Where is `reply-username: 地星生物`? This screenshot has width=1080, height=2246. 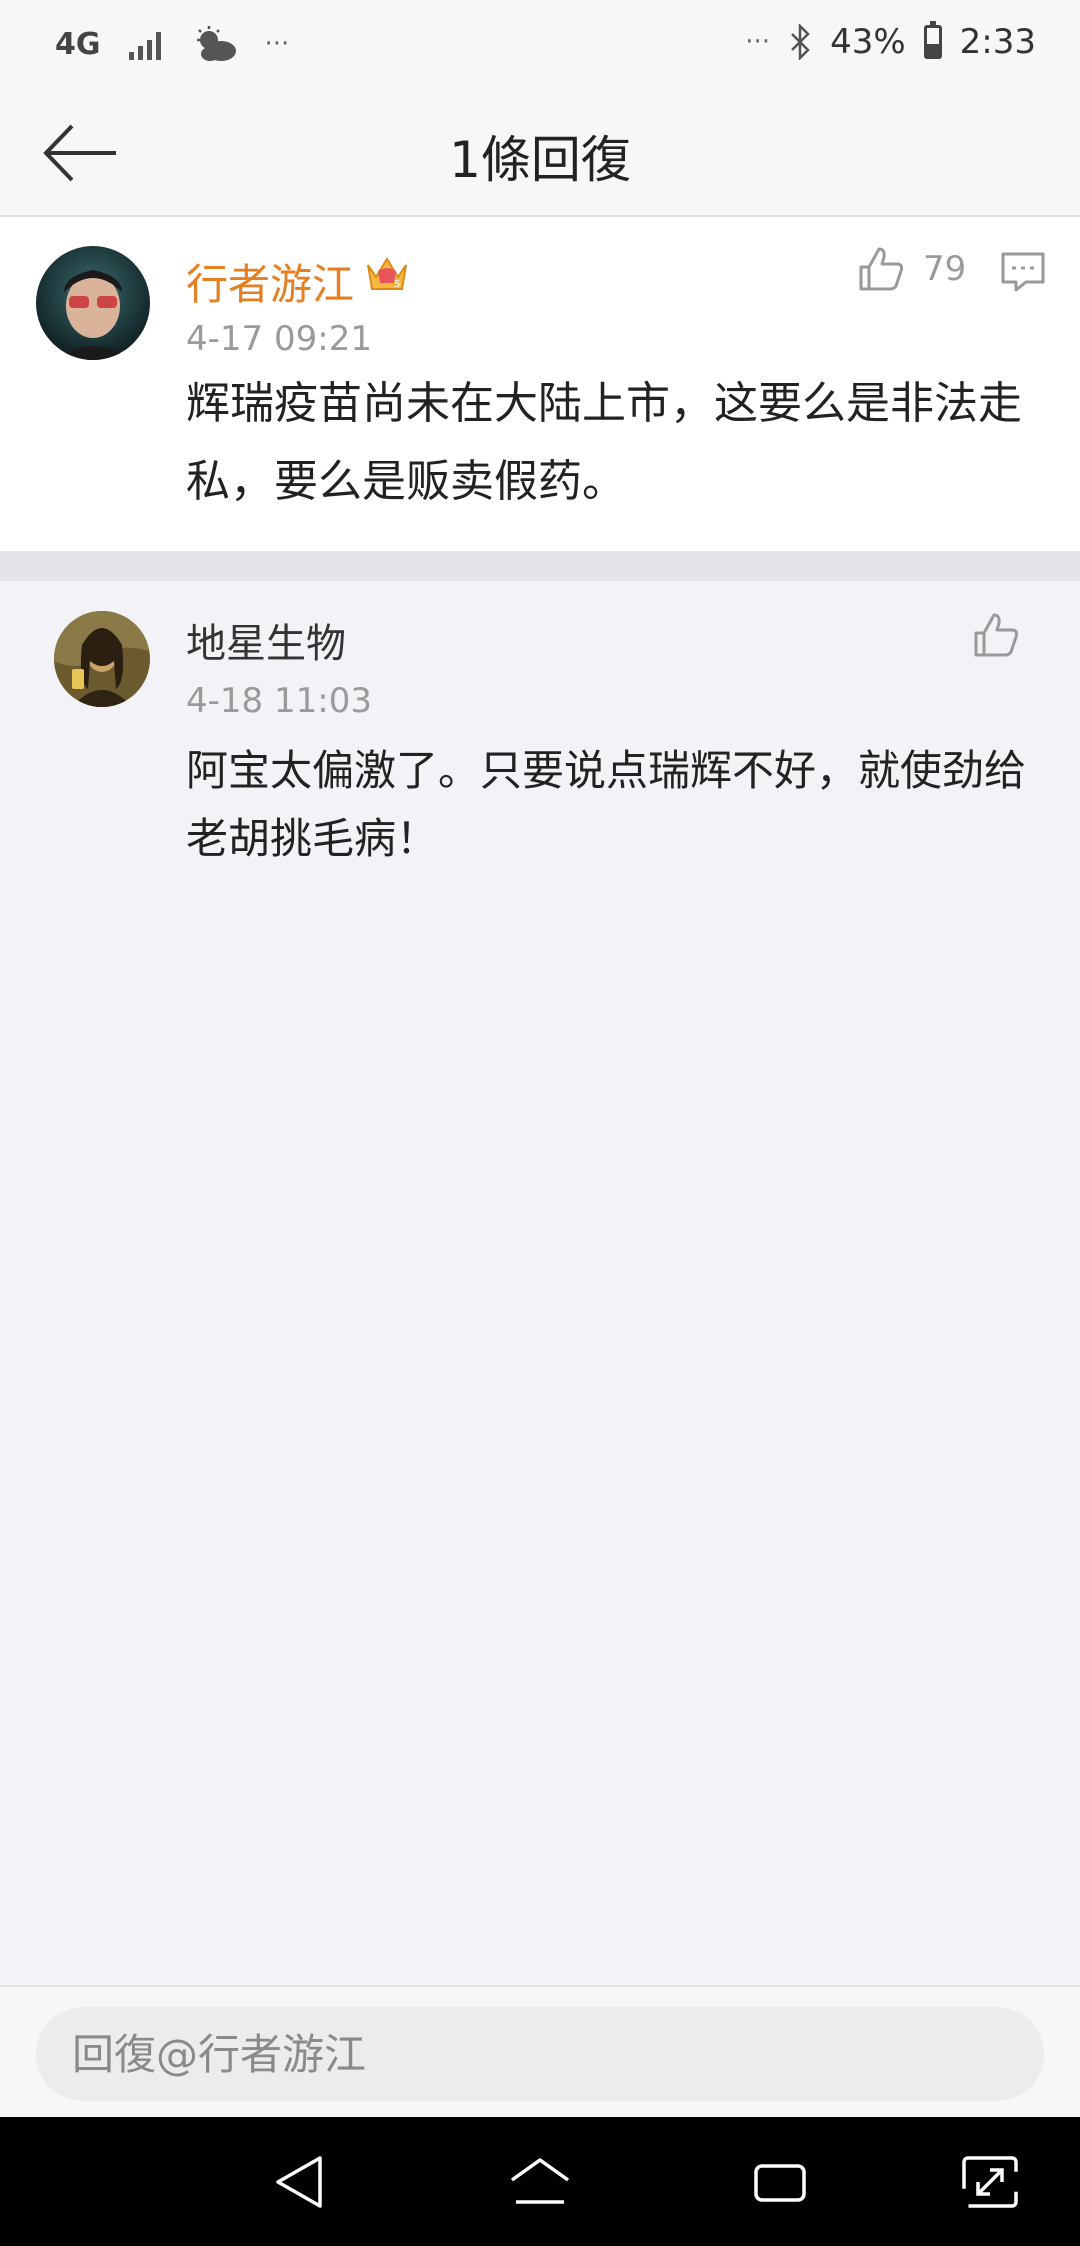
reply-username: 地星生物 is located at coordinates (266, 640).